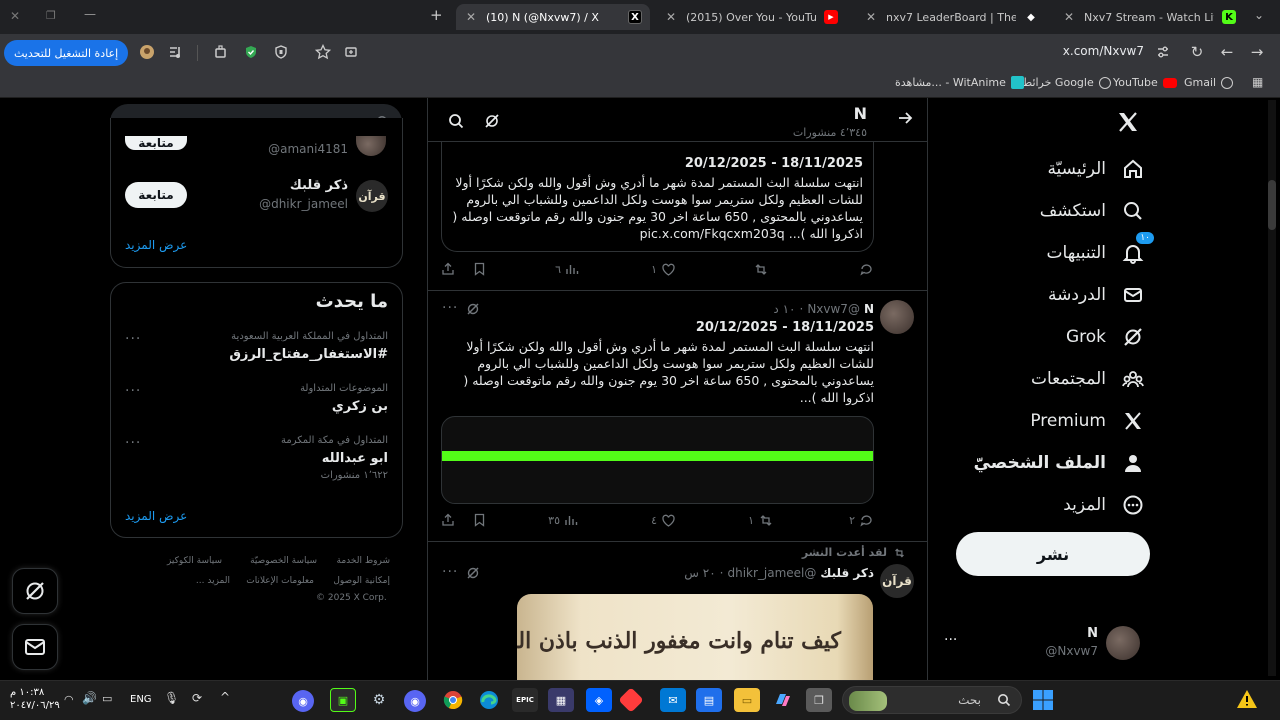  I want to click on tab-kick-stream: ✕ Nxv7 Stream - Watch Live on Ki K, so click(1149, 17).